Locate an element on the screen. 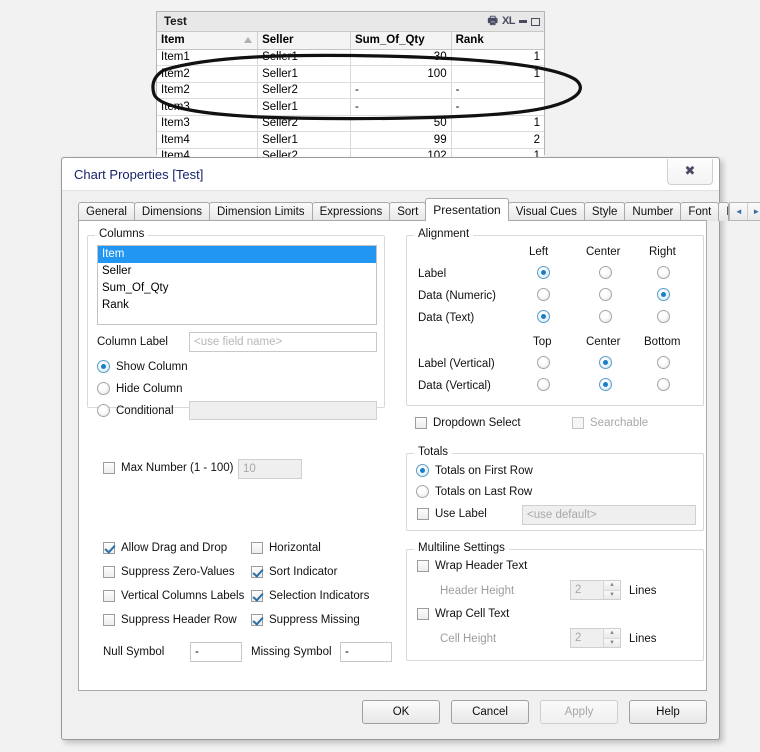  header-height-stepper: 2 ▲ ▼ is located at coordinates (595, 590).